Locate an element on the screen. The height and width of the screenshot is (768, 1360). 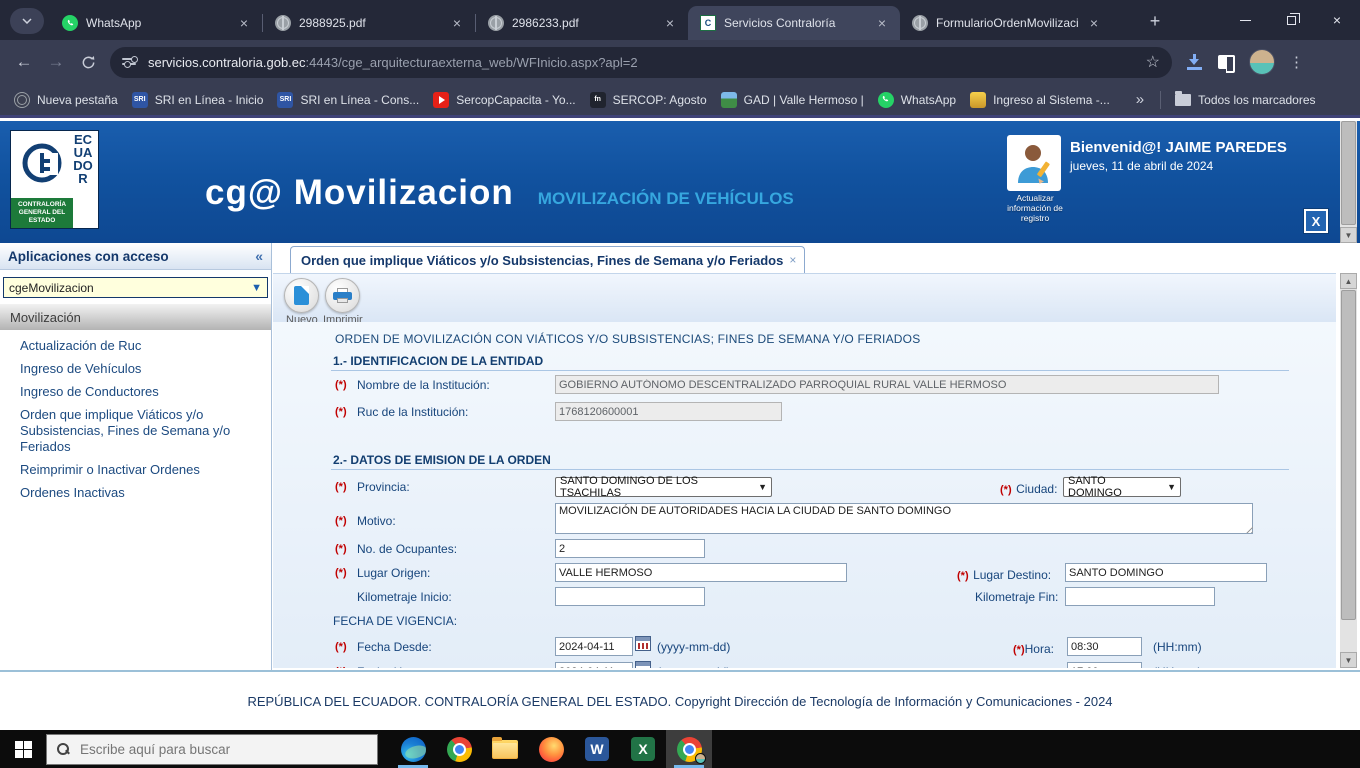
hora-desde-input is located at coordinates (1104, 646).